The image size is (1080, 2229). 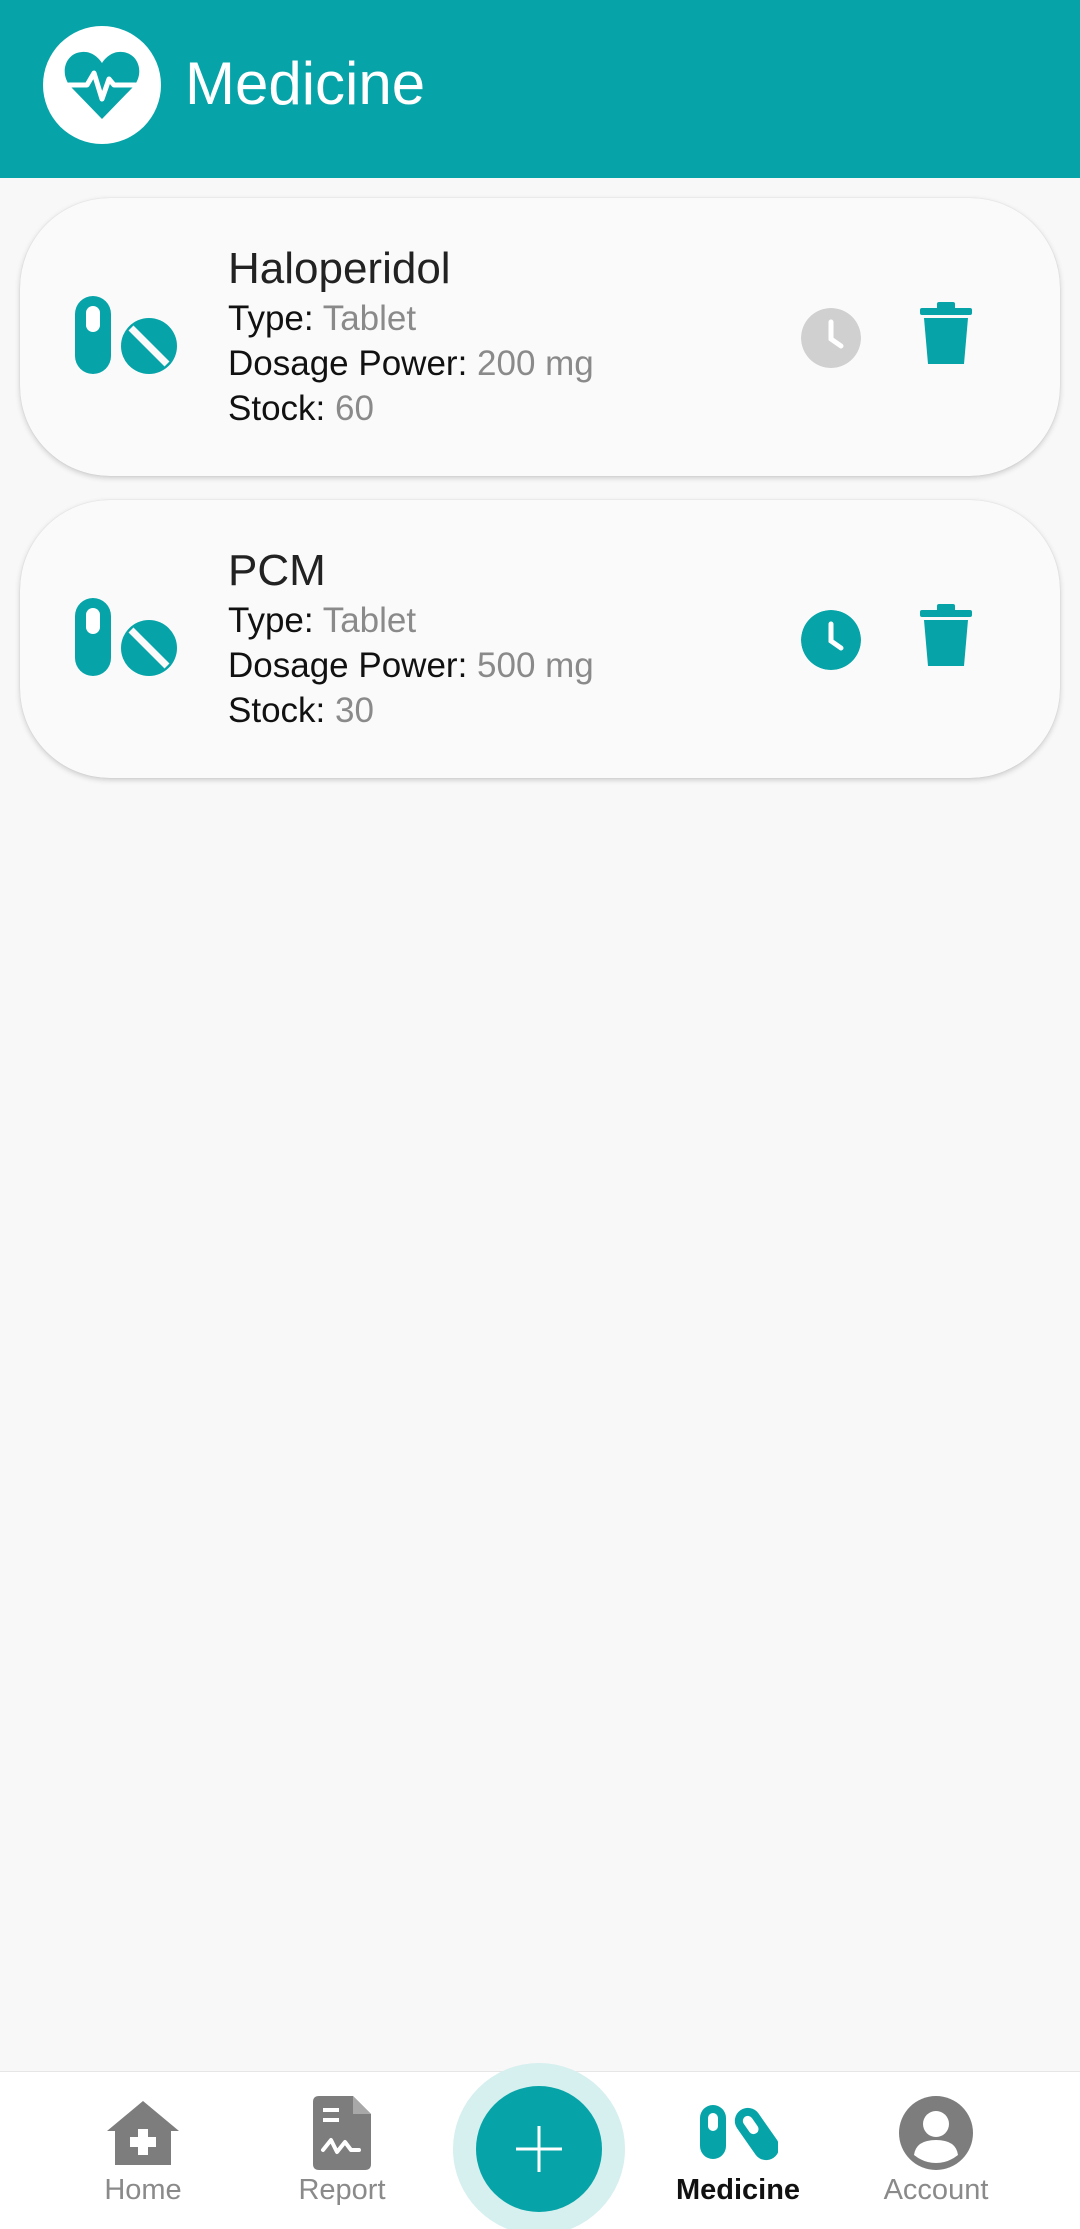 I want to click on dosage-value: 200 mg, so click(x=535, y=363).